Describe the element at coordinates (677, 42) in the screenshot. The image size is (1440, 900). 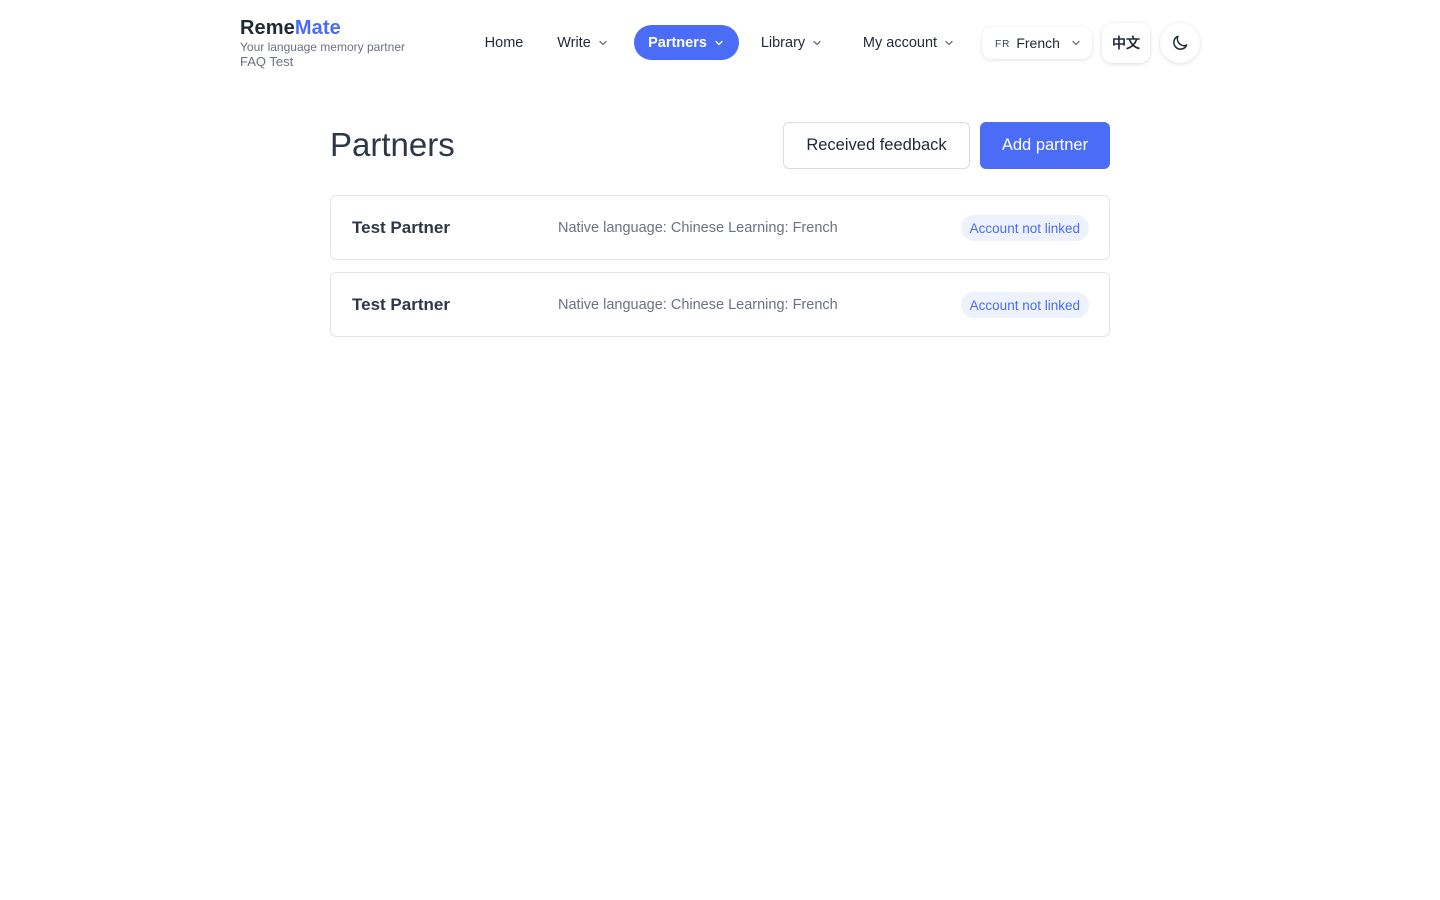
I see `nav-partners-label: Partners` at that location.